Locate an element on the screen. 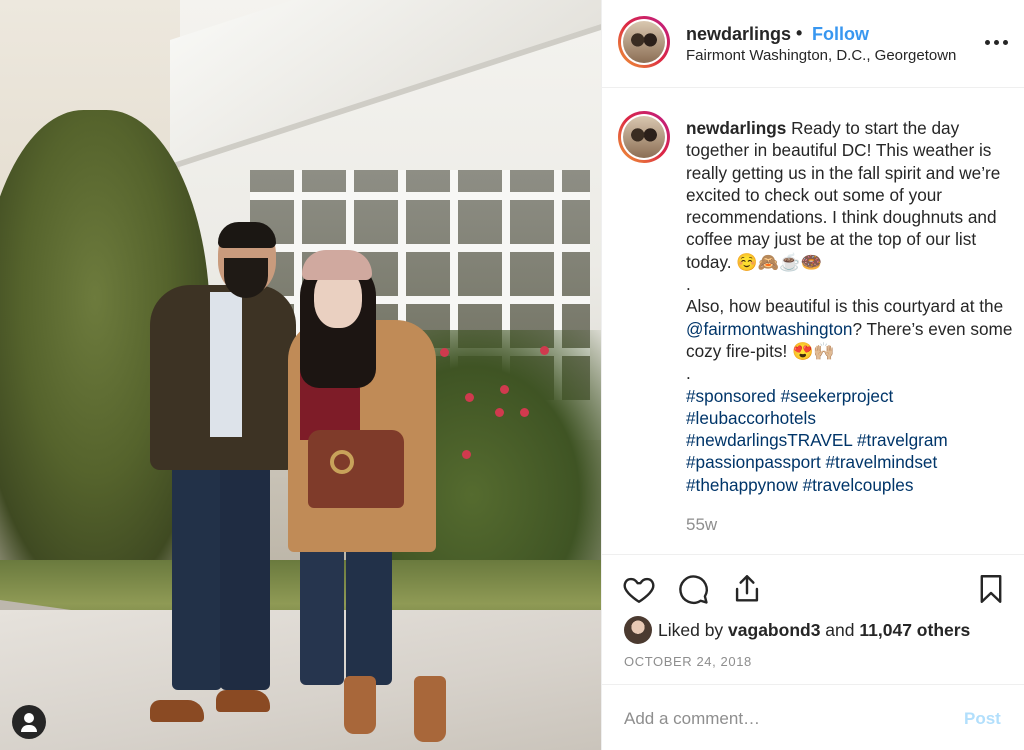 The image size is (1024, 750). handbag is located at coordinates (356, 469).